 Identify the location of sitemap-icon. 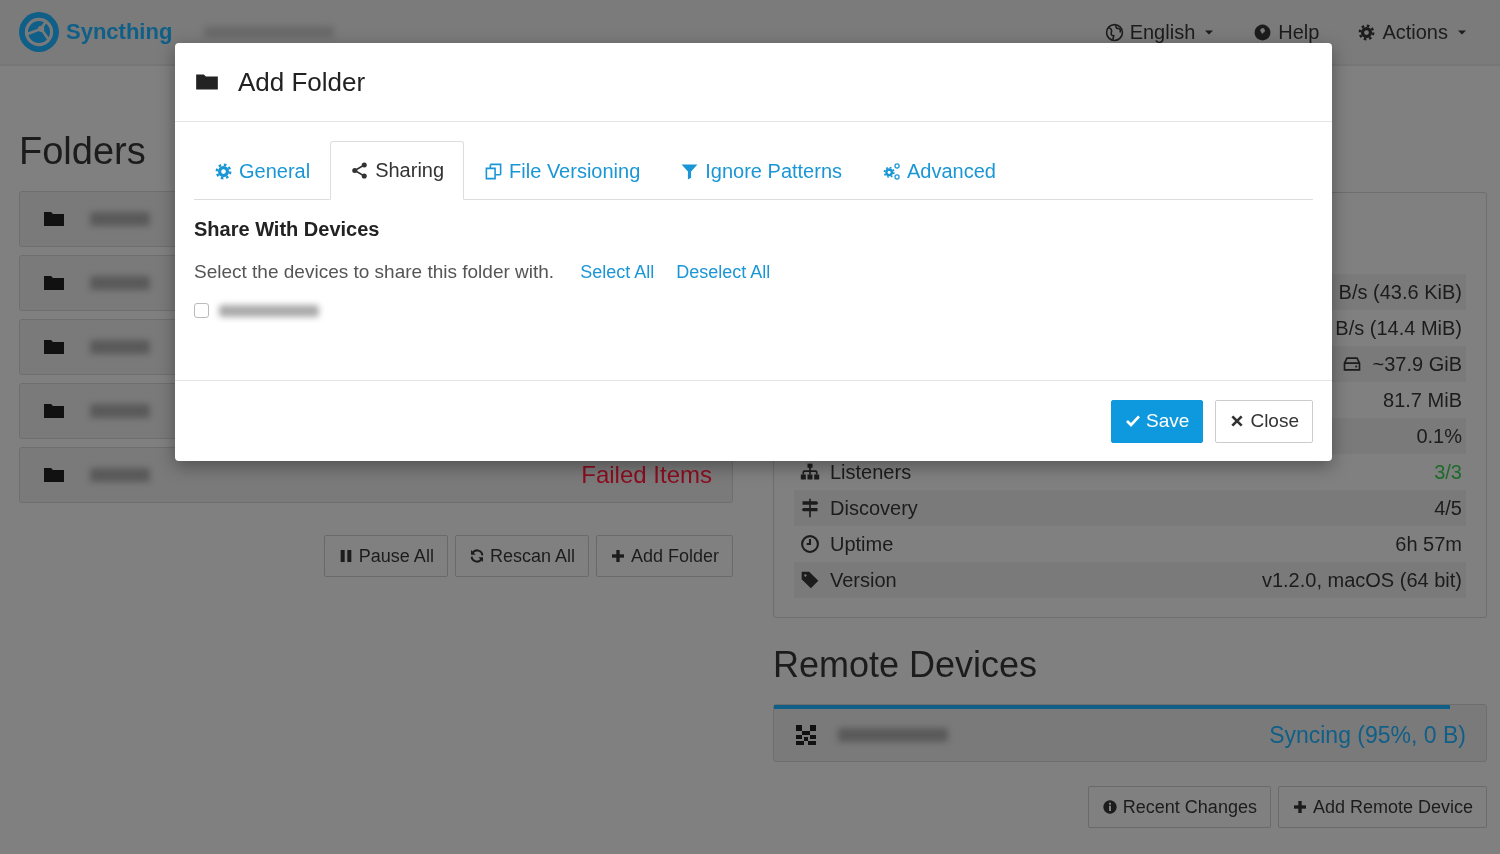
(810, 472).